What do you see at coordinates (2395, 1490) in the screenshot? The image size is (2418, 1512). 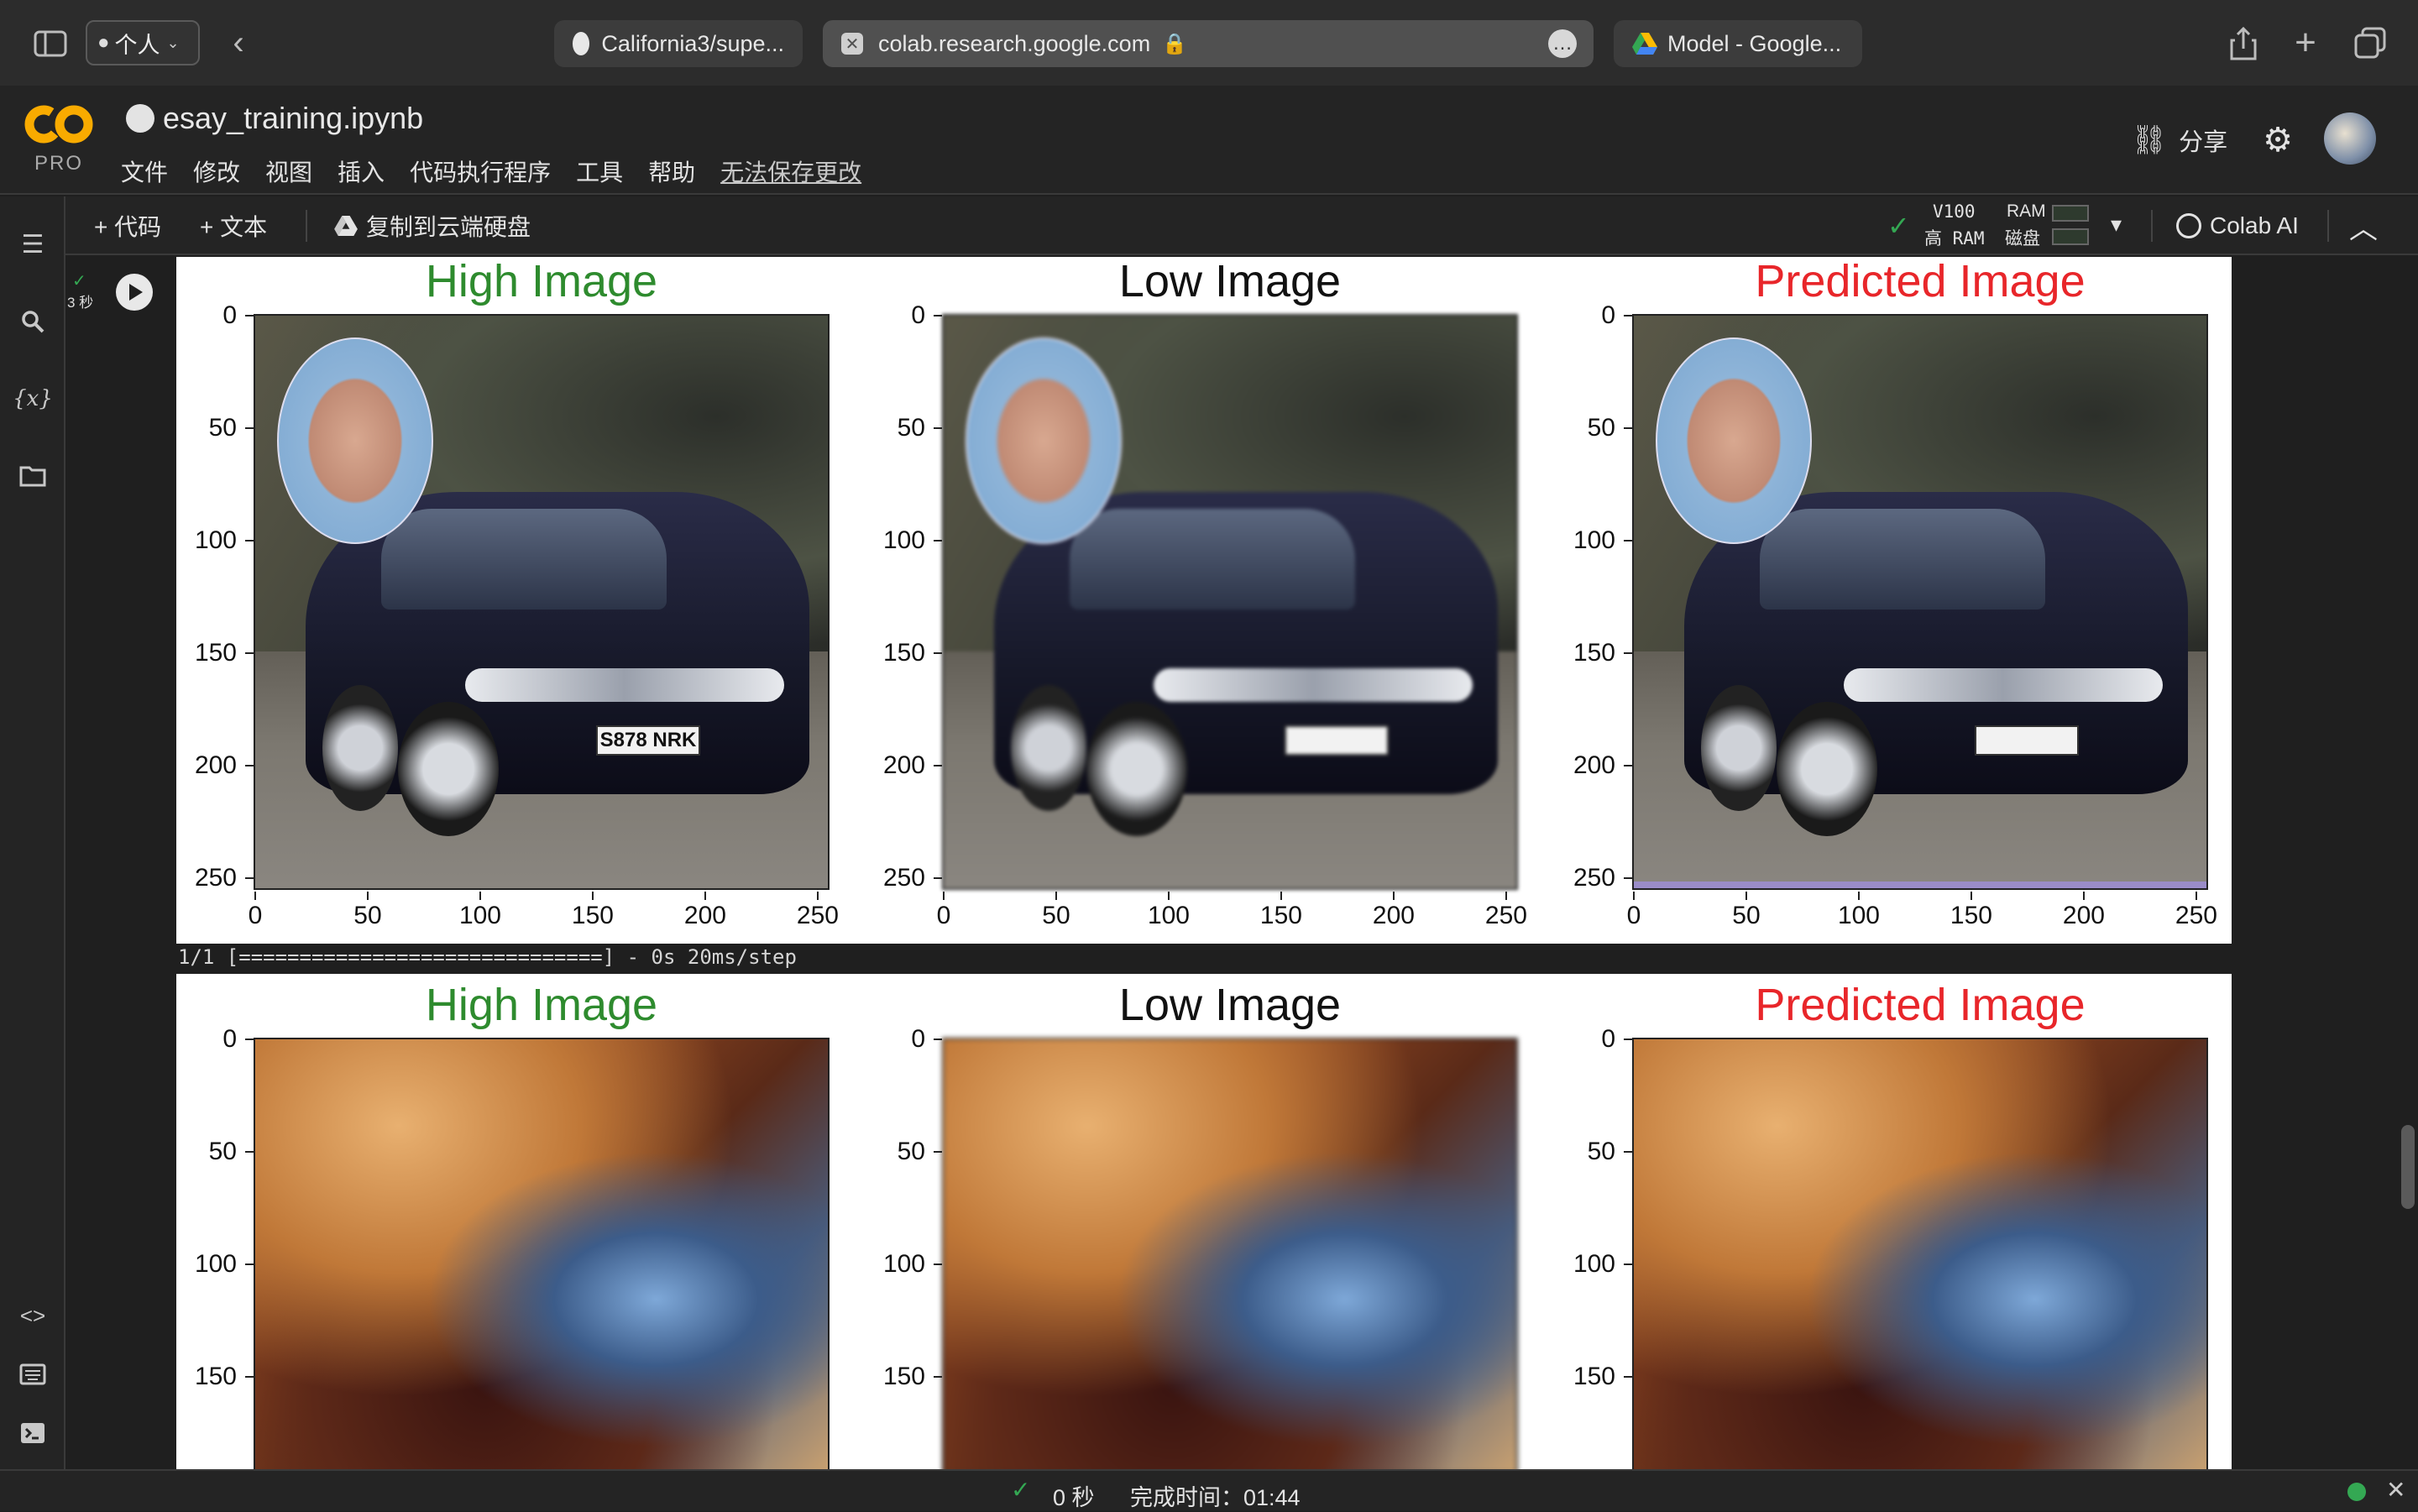 I see `close-icon: ✕` at bounding box center [2395, 1490].